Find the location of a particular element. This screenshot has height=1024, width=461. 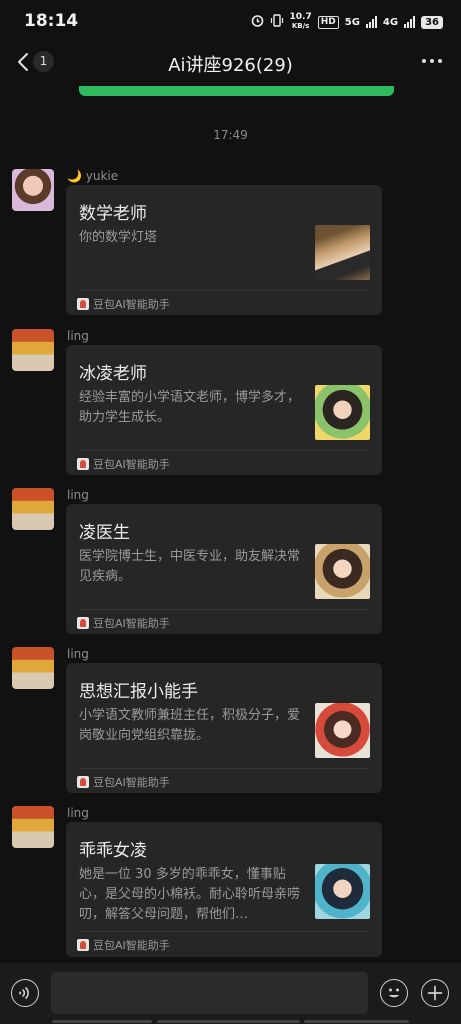

card-title: 冰凌老师 is located at coordinates (113, 374).